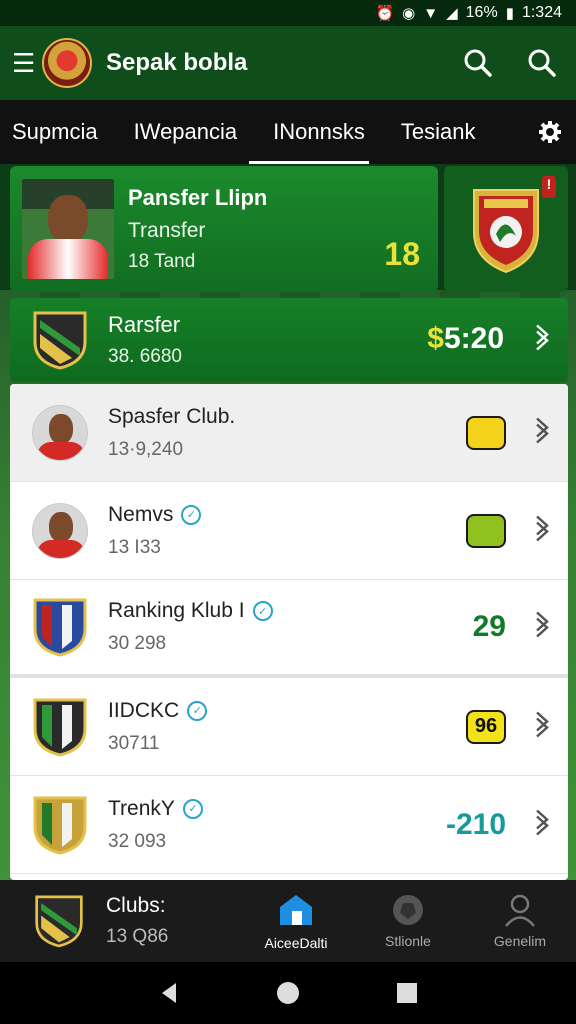 The image size is (576, 1024). Describe the element at coordinates (145, 356) in the screenshot. I see `banner-subtitle: 38. 6680` at that location.